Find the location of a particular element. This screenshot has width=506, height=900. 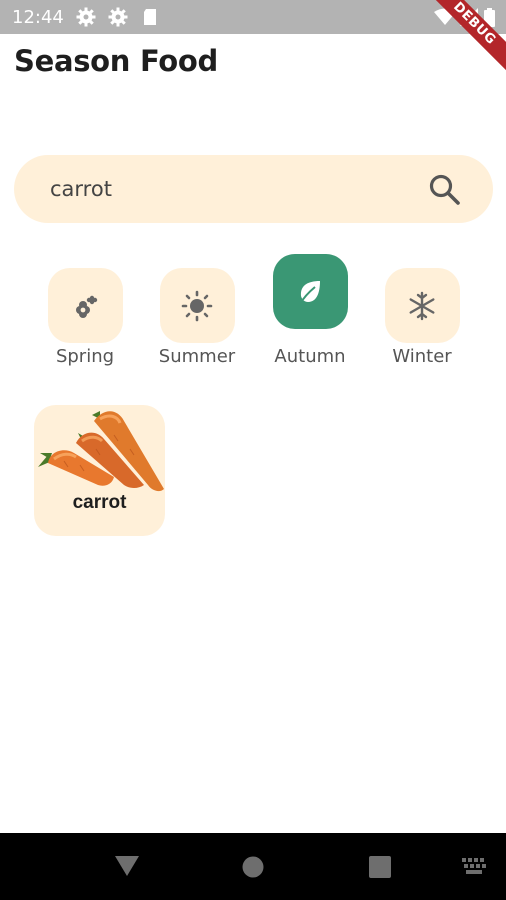

sd-card-icon is located at coordinates (150, 17).